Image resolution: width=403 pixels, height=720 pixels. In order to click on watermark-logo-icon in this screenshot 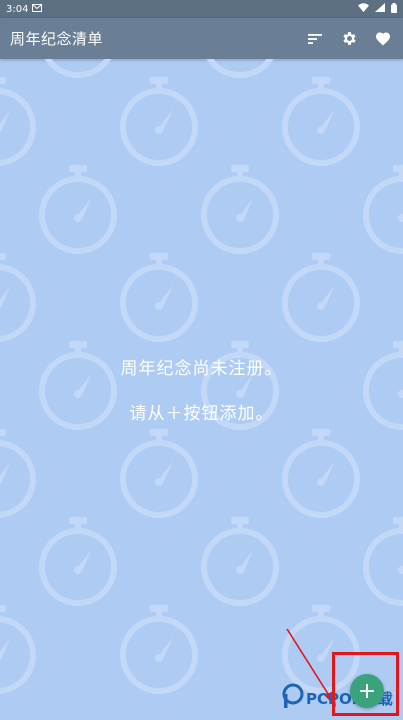, I will do `click(293, 698)`.